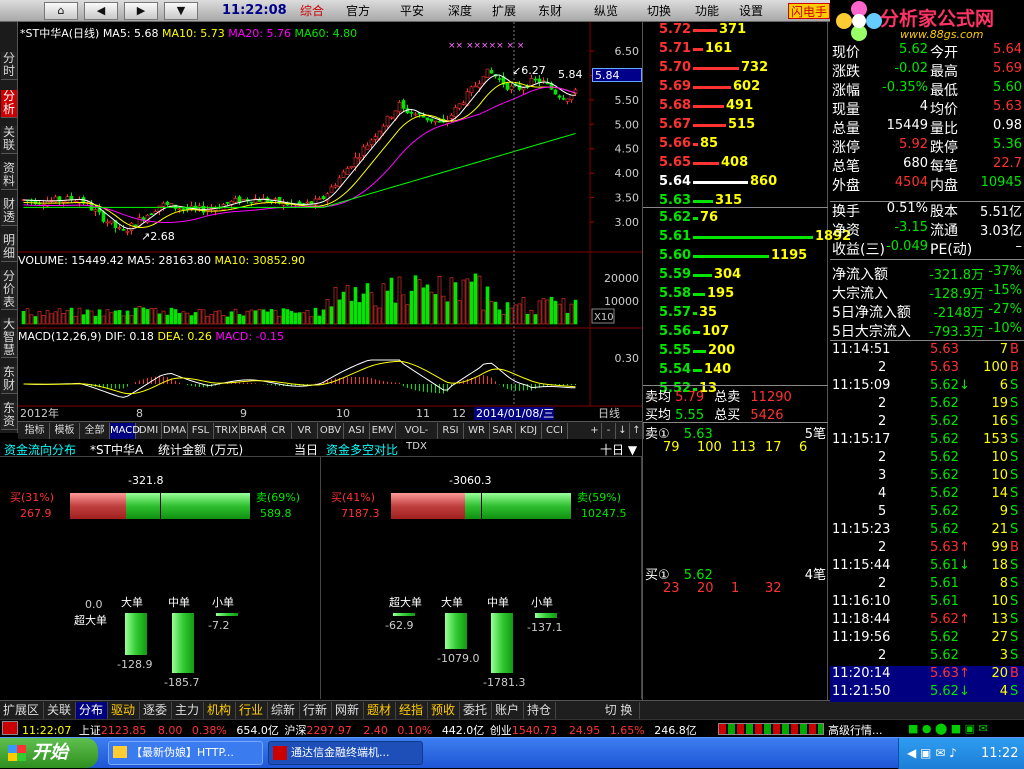 The height and width of the screenshot is (769, 1024). Describe the element at coordinates (201, 431) in the screenshot. I see `indicator-tab-6: FSL` at that location.